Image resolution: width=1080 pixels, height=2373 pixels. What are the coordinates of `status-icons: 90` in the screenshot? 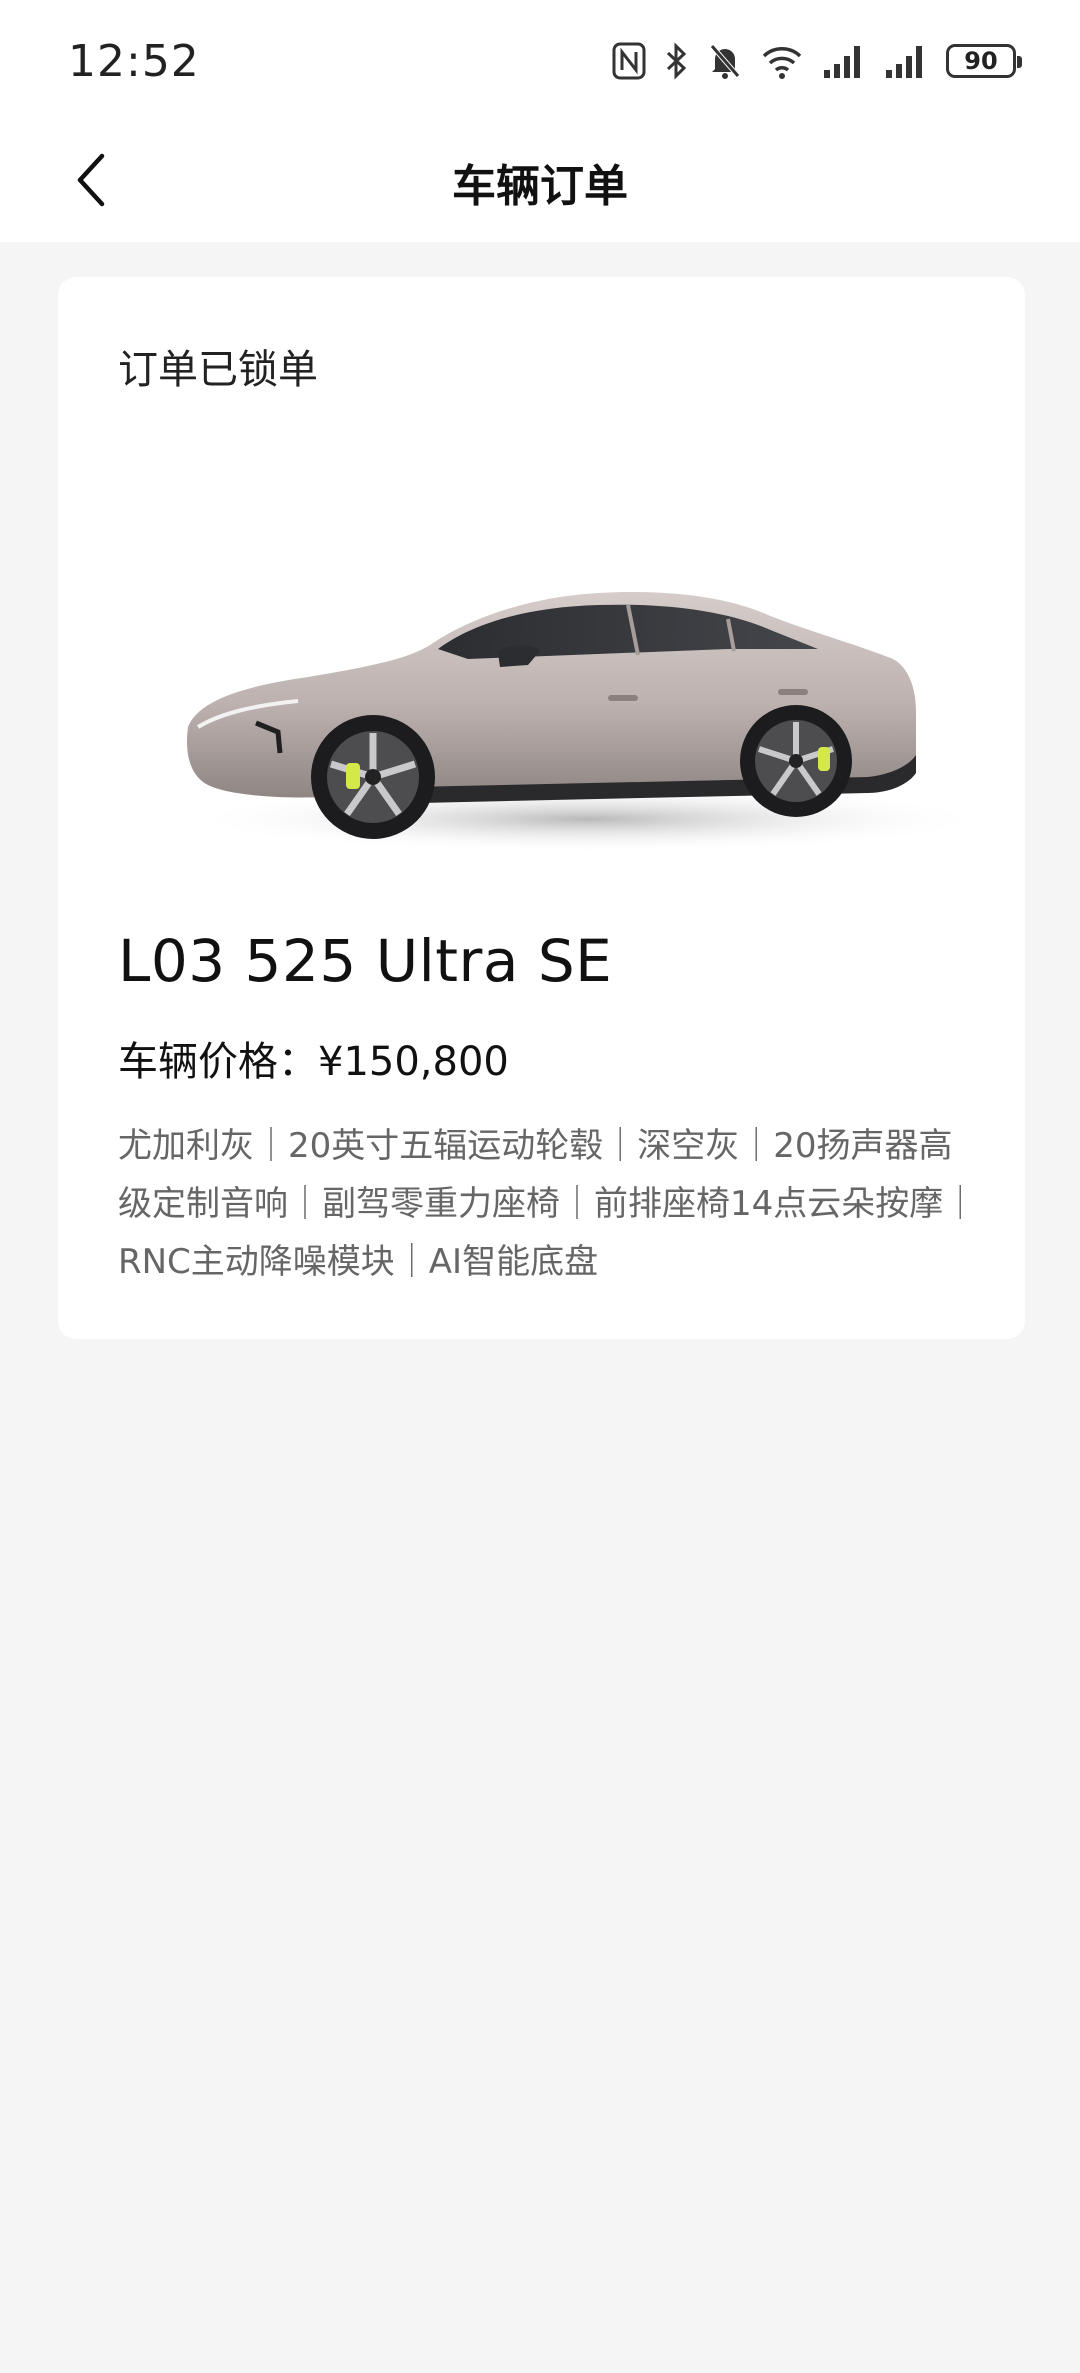 It's located at (817, 61).